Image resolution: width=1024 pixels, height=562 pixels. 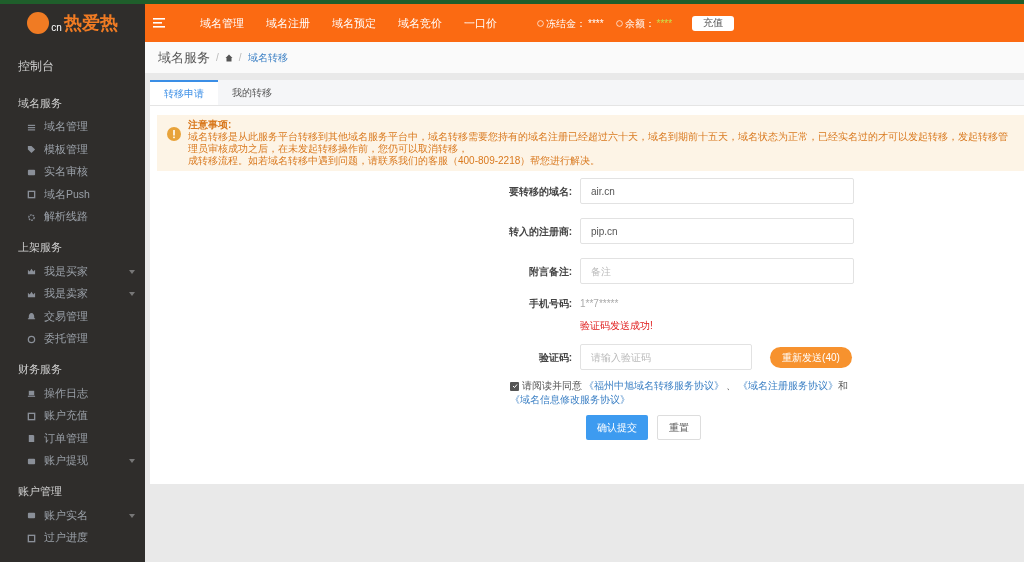 What do you see at coordinates (72, 217) in the screenshot?
I see `sidebar-item: 解析线路` at bounding box center [72, 217].